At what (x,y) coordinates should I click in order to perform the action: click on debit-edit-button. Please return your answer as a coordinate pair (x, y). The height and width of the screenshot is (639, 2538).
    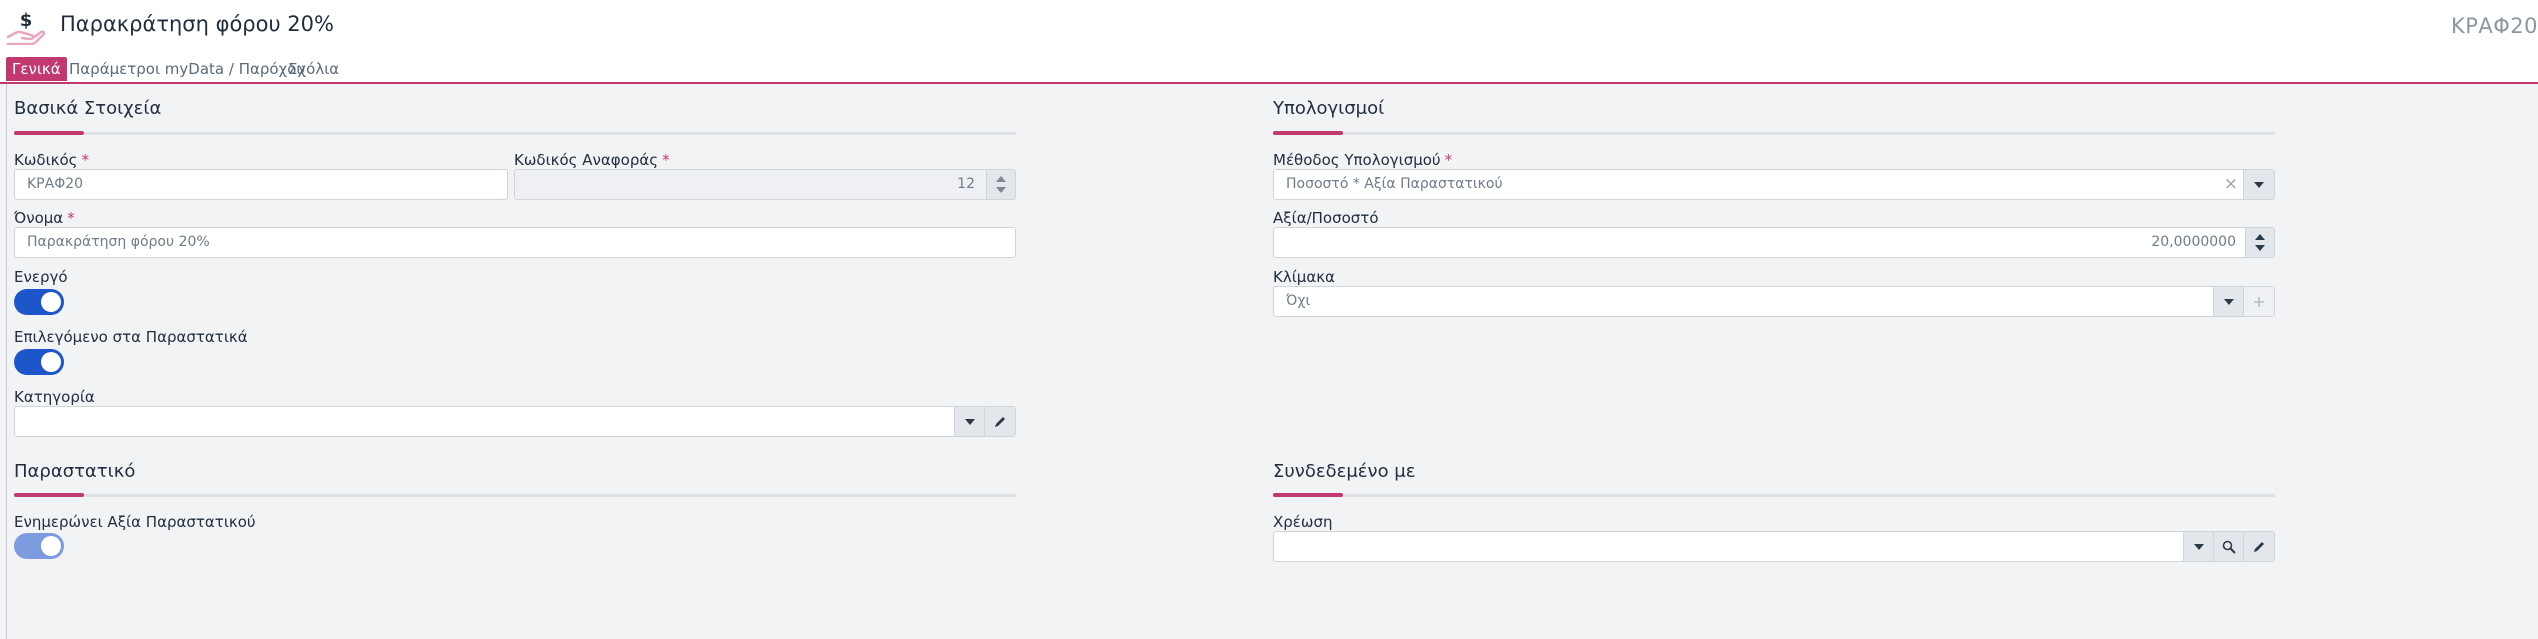
    Looking at the image, I should click on (2258, 546).